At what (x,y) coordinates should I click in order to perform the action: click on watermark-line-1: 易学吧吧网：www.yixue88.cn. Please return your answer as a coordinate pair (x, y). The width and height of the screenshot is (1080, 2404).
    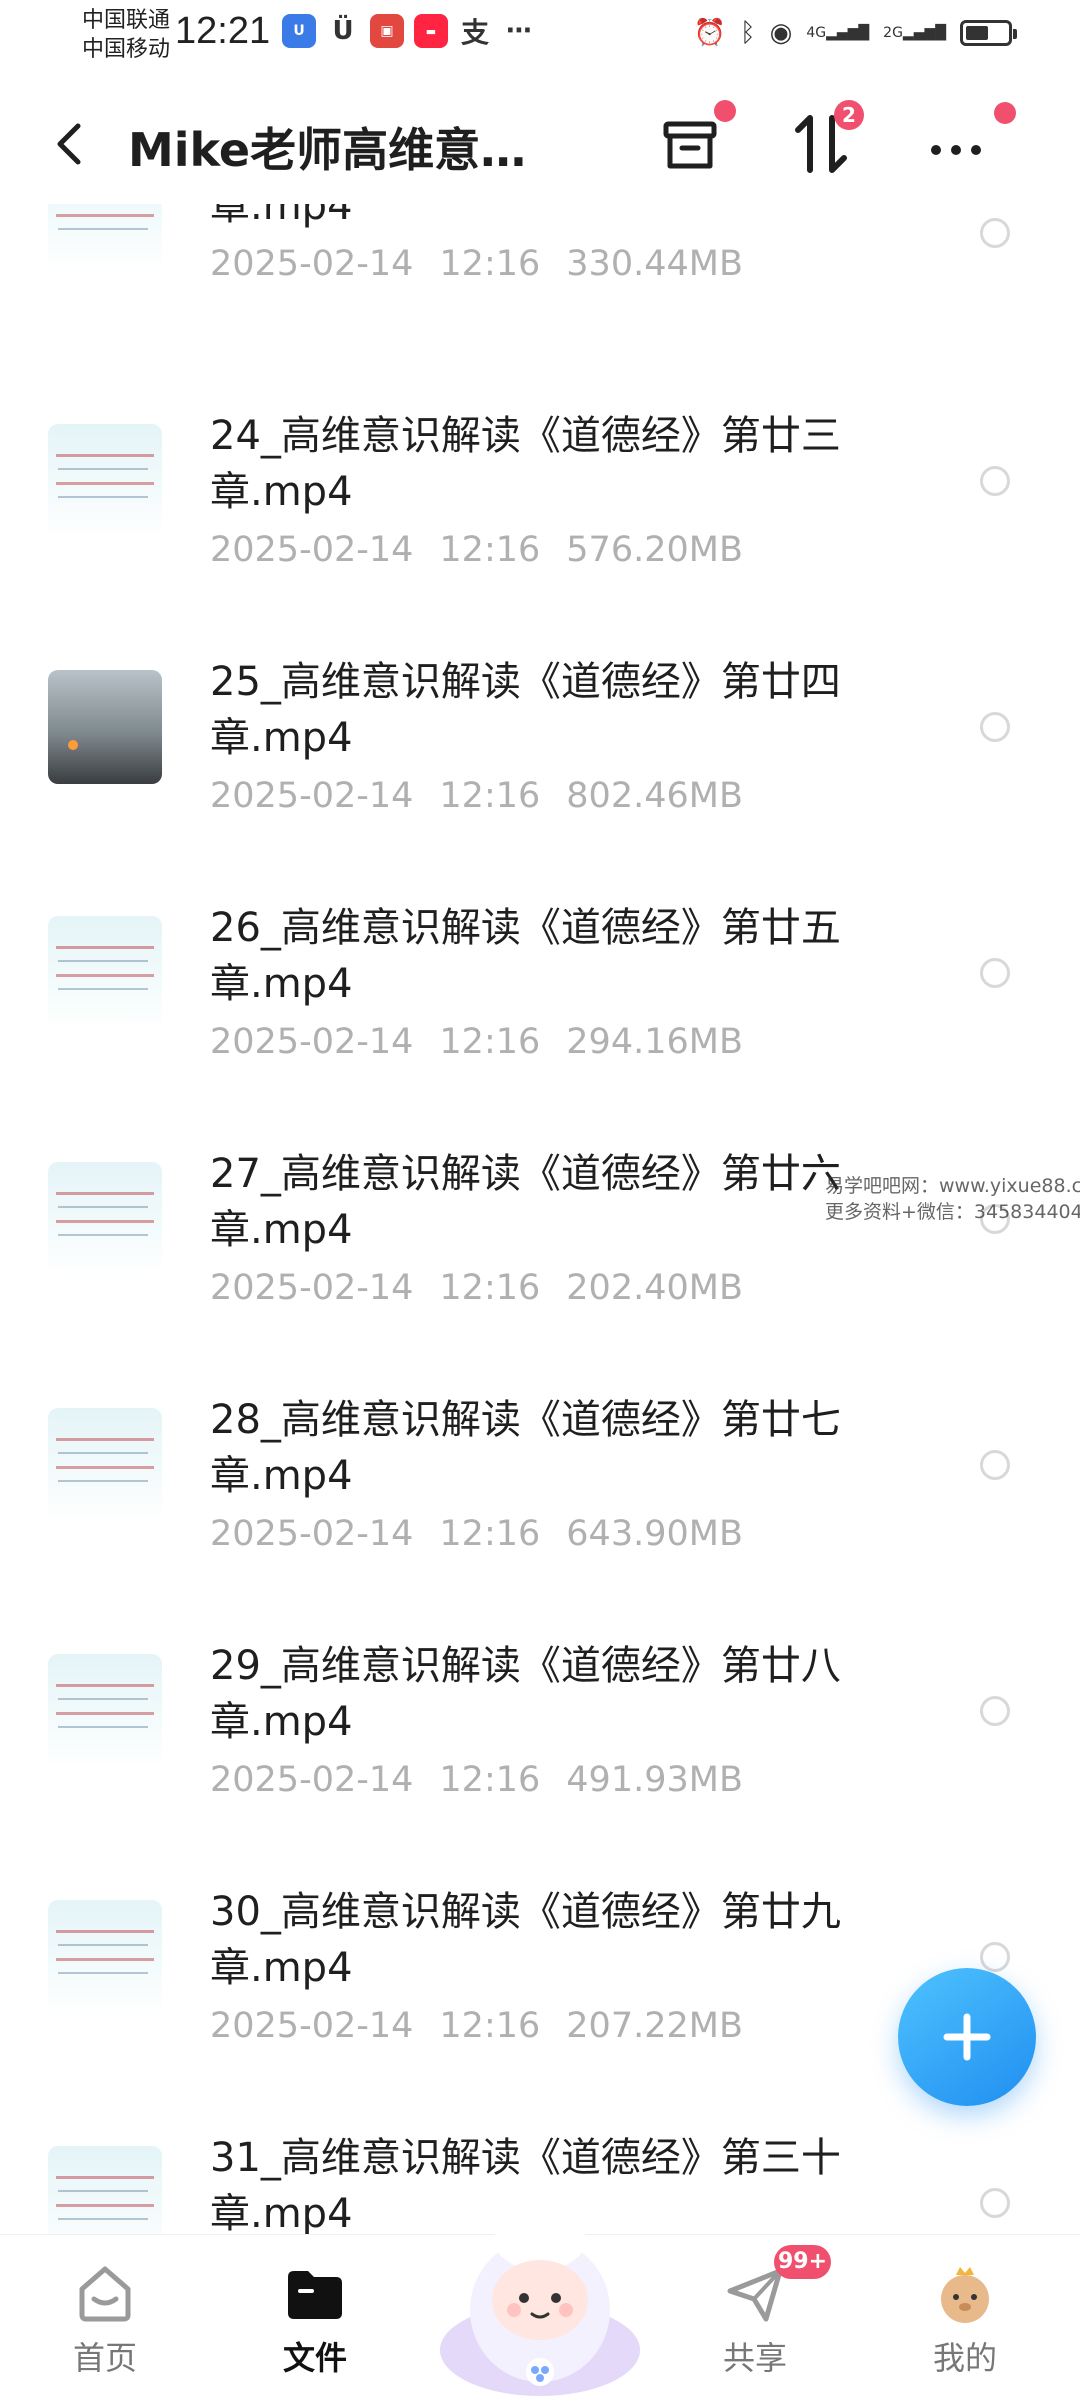
    Looking at the image, I should click on (952, 1186).